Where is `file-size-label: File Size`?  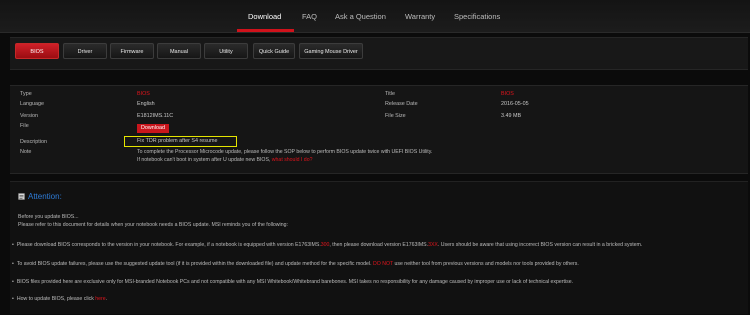 file-size-label: File Size is located at coordinates (395, 116).